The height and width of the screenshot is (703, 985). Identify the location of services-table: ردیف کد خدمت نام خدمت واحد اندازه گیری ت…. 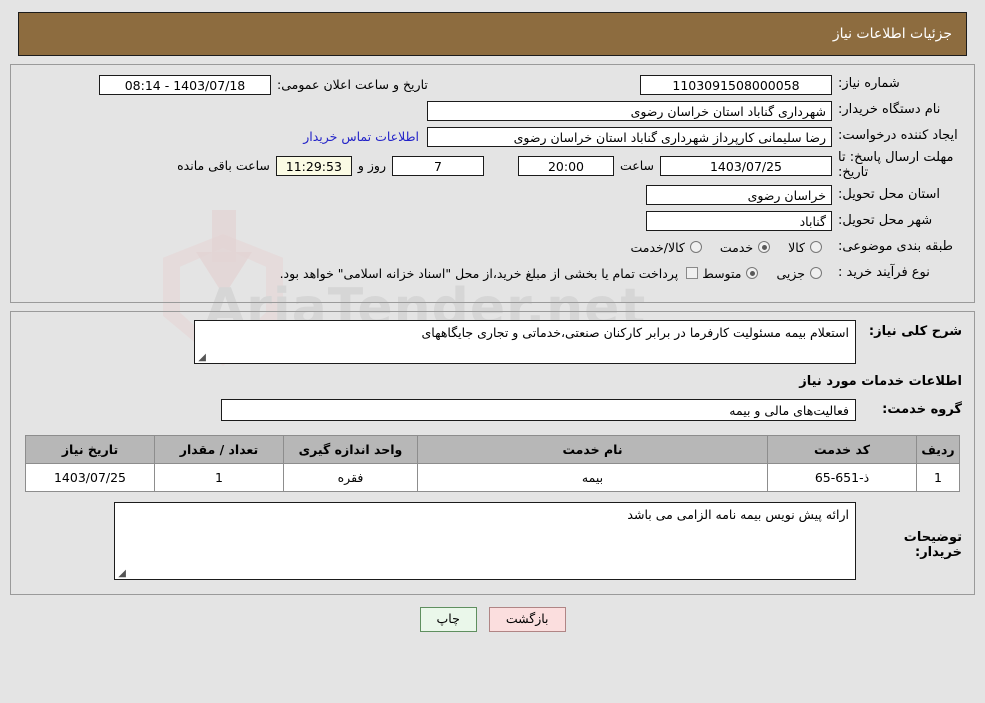
(492, 463).